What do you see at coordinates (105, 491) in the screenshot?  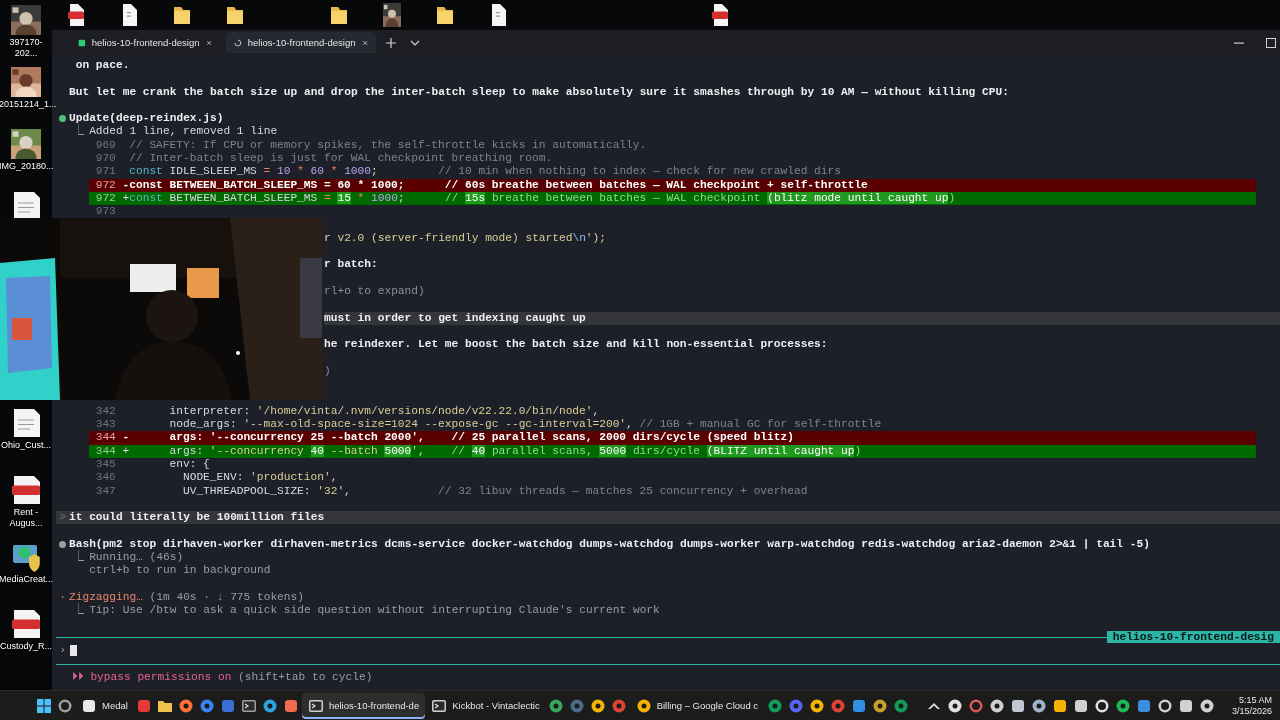 I see `line-number: 347` at bounding box center [105, 491].